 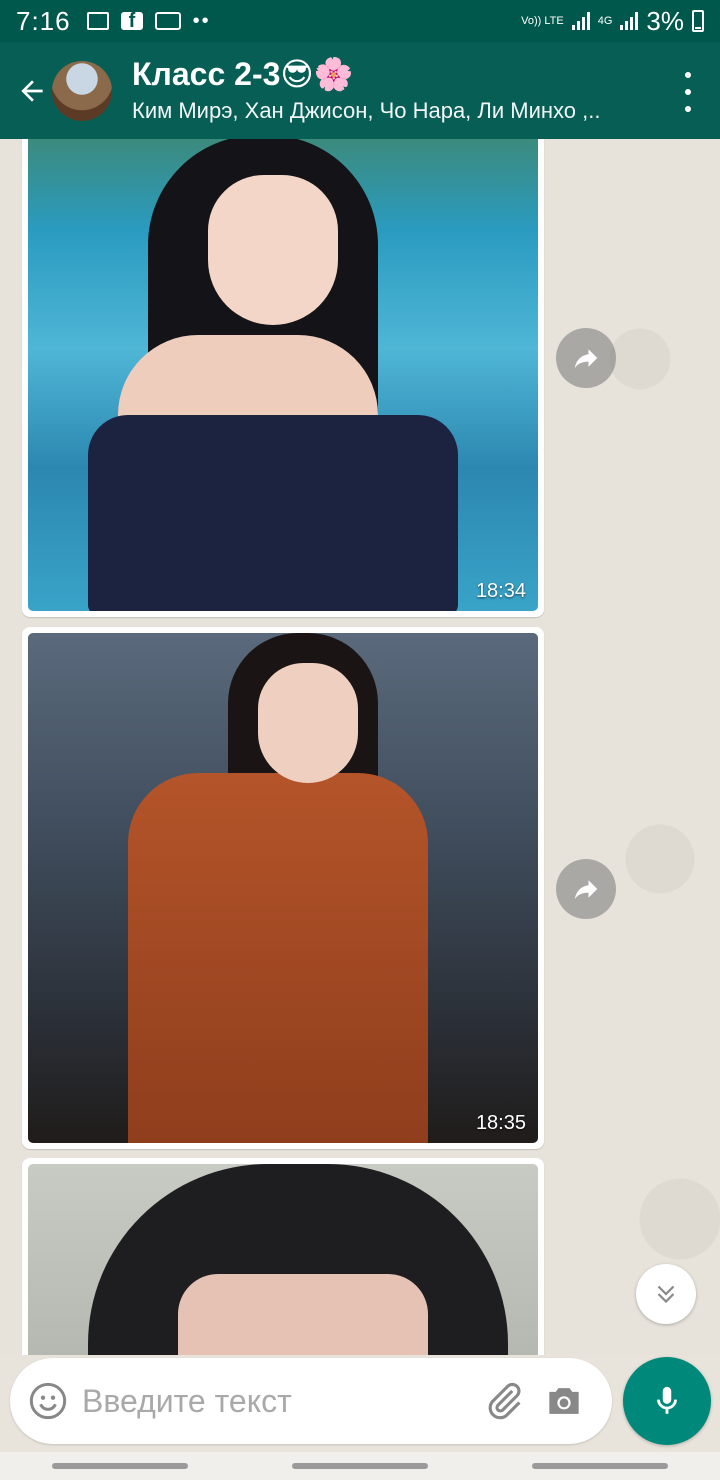 I want to click on facebook-icon, so click(x=131, y=21).